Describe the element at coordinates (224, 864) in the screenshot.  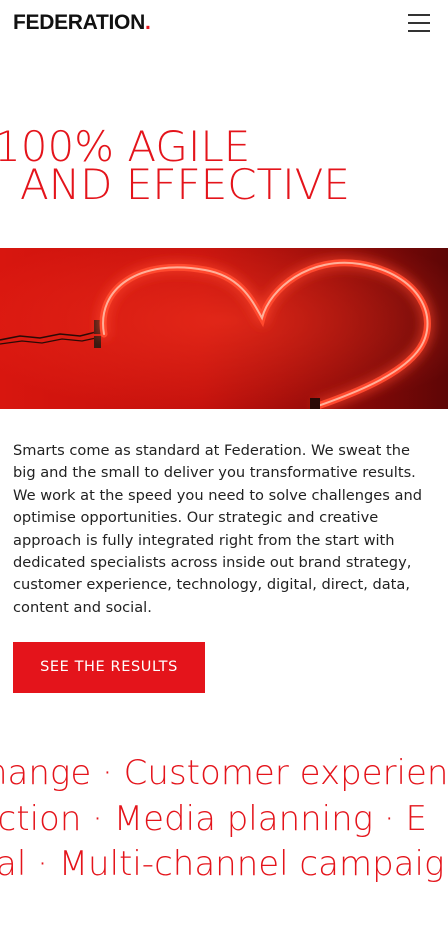
I see `ticker-line-3: al · Multi-channel campaign` at that location.